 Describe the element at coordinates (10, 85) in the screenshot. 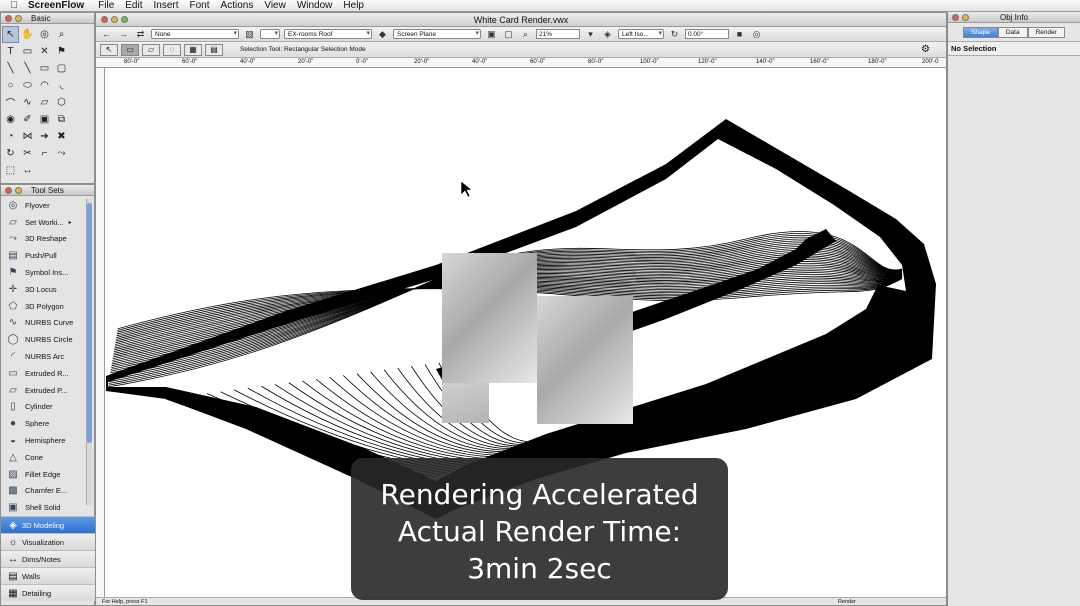

I see `circle-icon: ○` at that location.